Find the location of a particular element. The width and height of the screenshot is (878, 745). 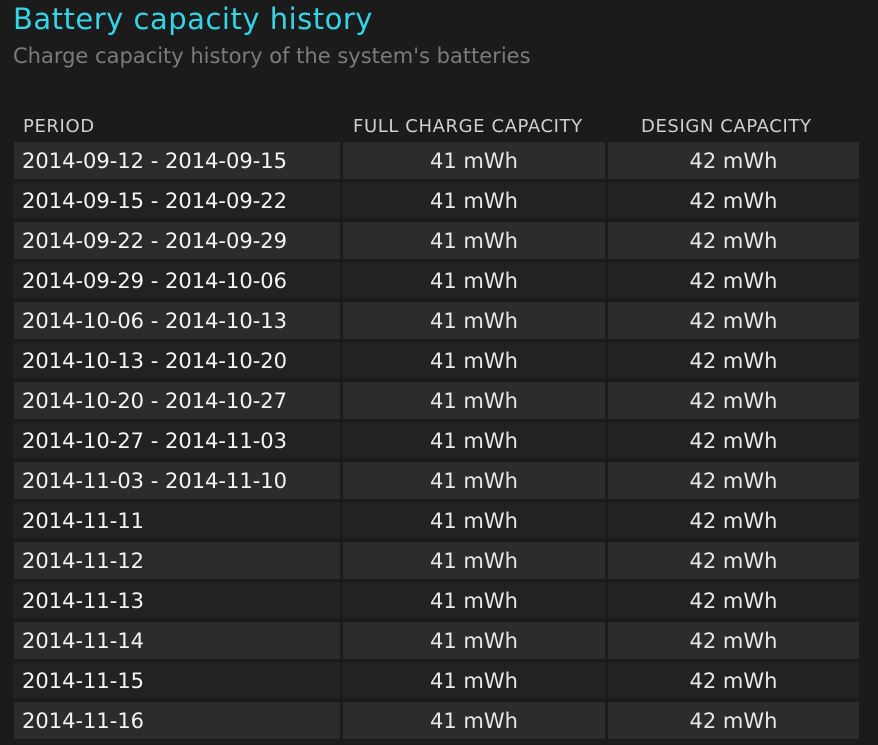

table-row: 2014-09-15 - 2014-09-22 41 mWh 42 mWh is located at coordinates (436, 200).